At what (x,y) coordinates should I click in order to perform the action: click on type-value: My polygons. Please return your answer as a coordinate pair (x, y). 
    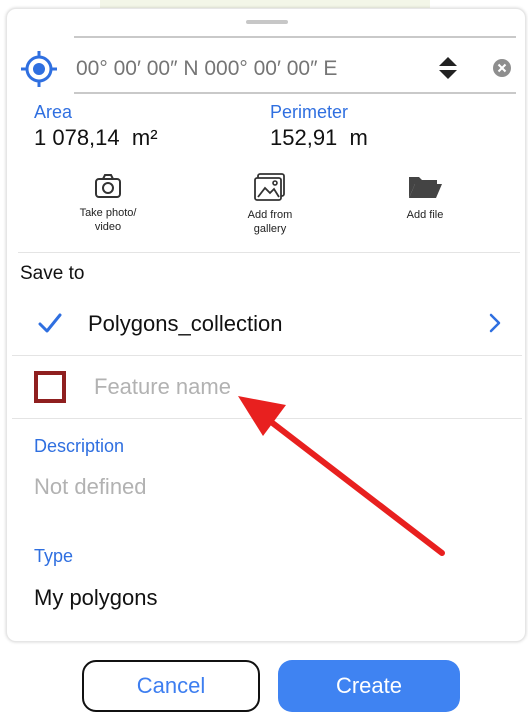
    Looking at the image, I should click on (96, 598).